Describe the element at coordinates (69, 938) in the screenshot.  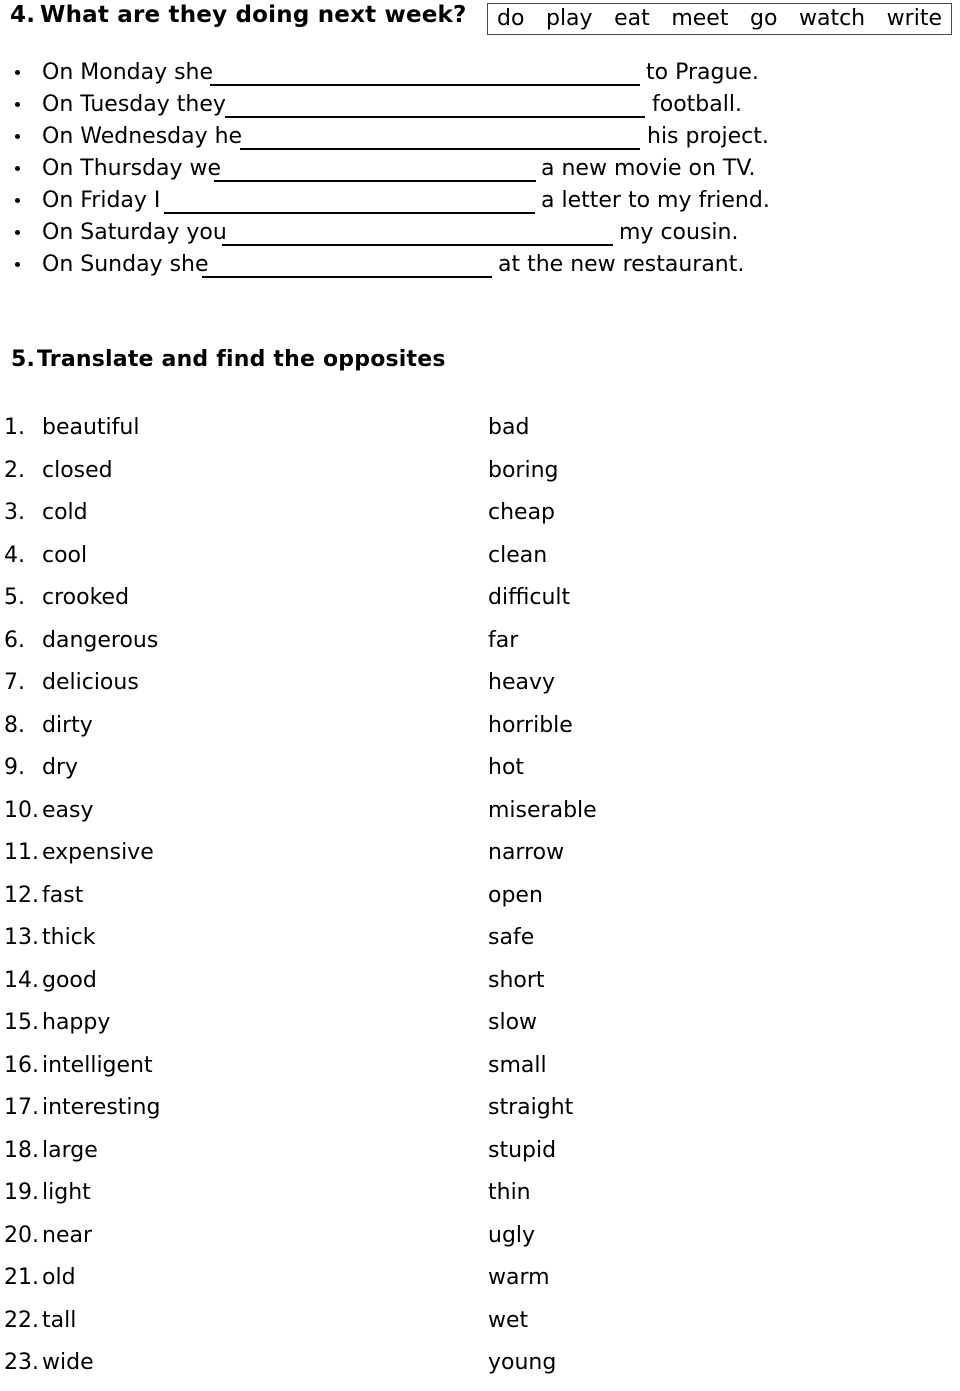
I see `opposites-word: thick` at that location.